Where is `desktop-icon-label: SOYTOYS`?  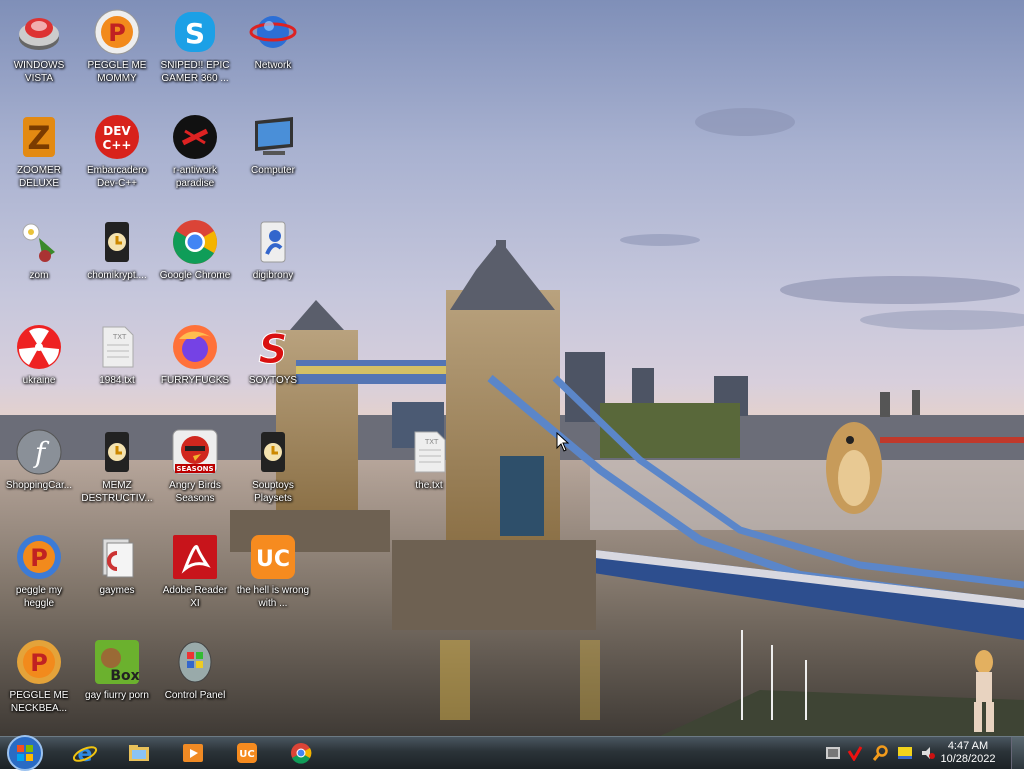
desktop-icon-label: SOYTOYS is located at coordinates (273, 380).